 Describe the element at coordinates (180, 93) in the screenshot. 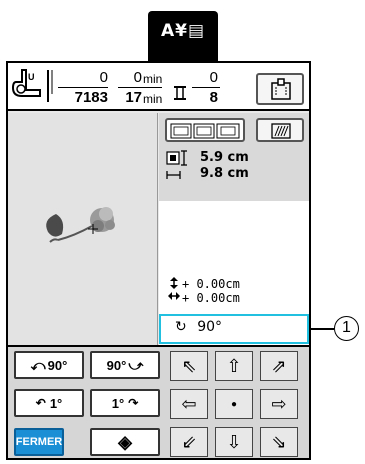

I see `thread-spool-icon` at that location.